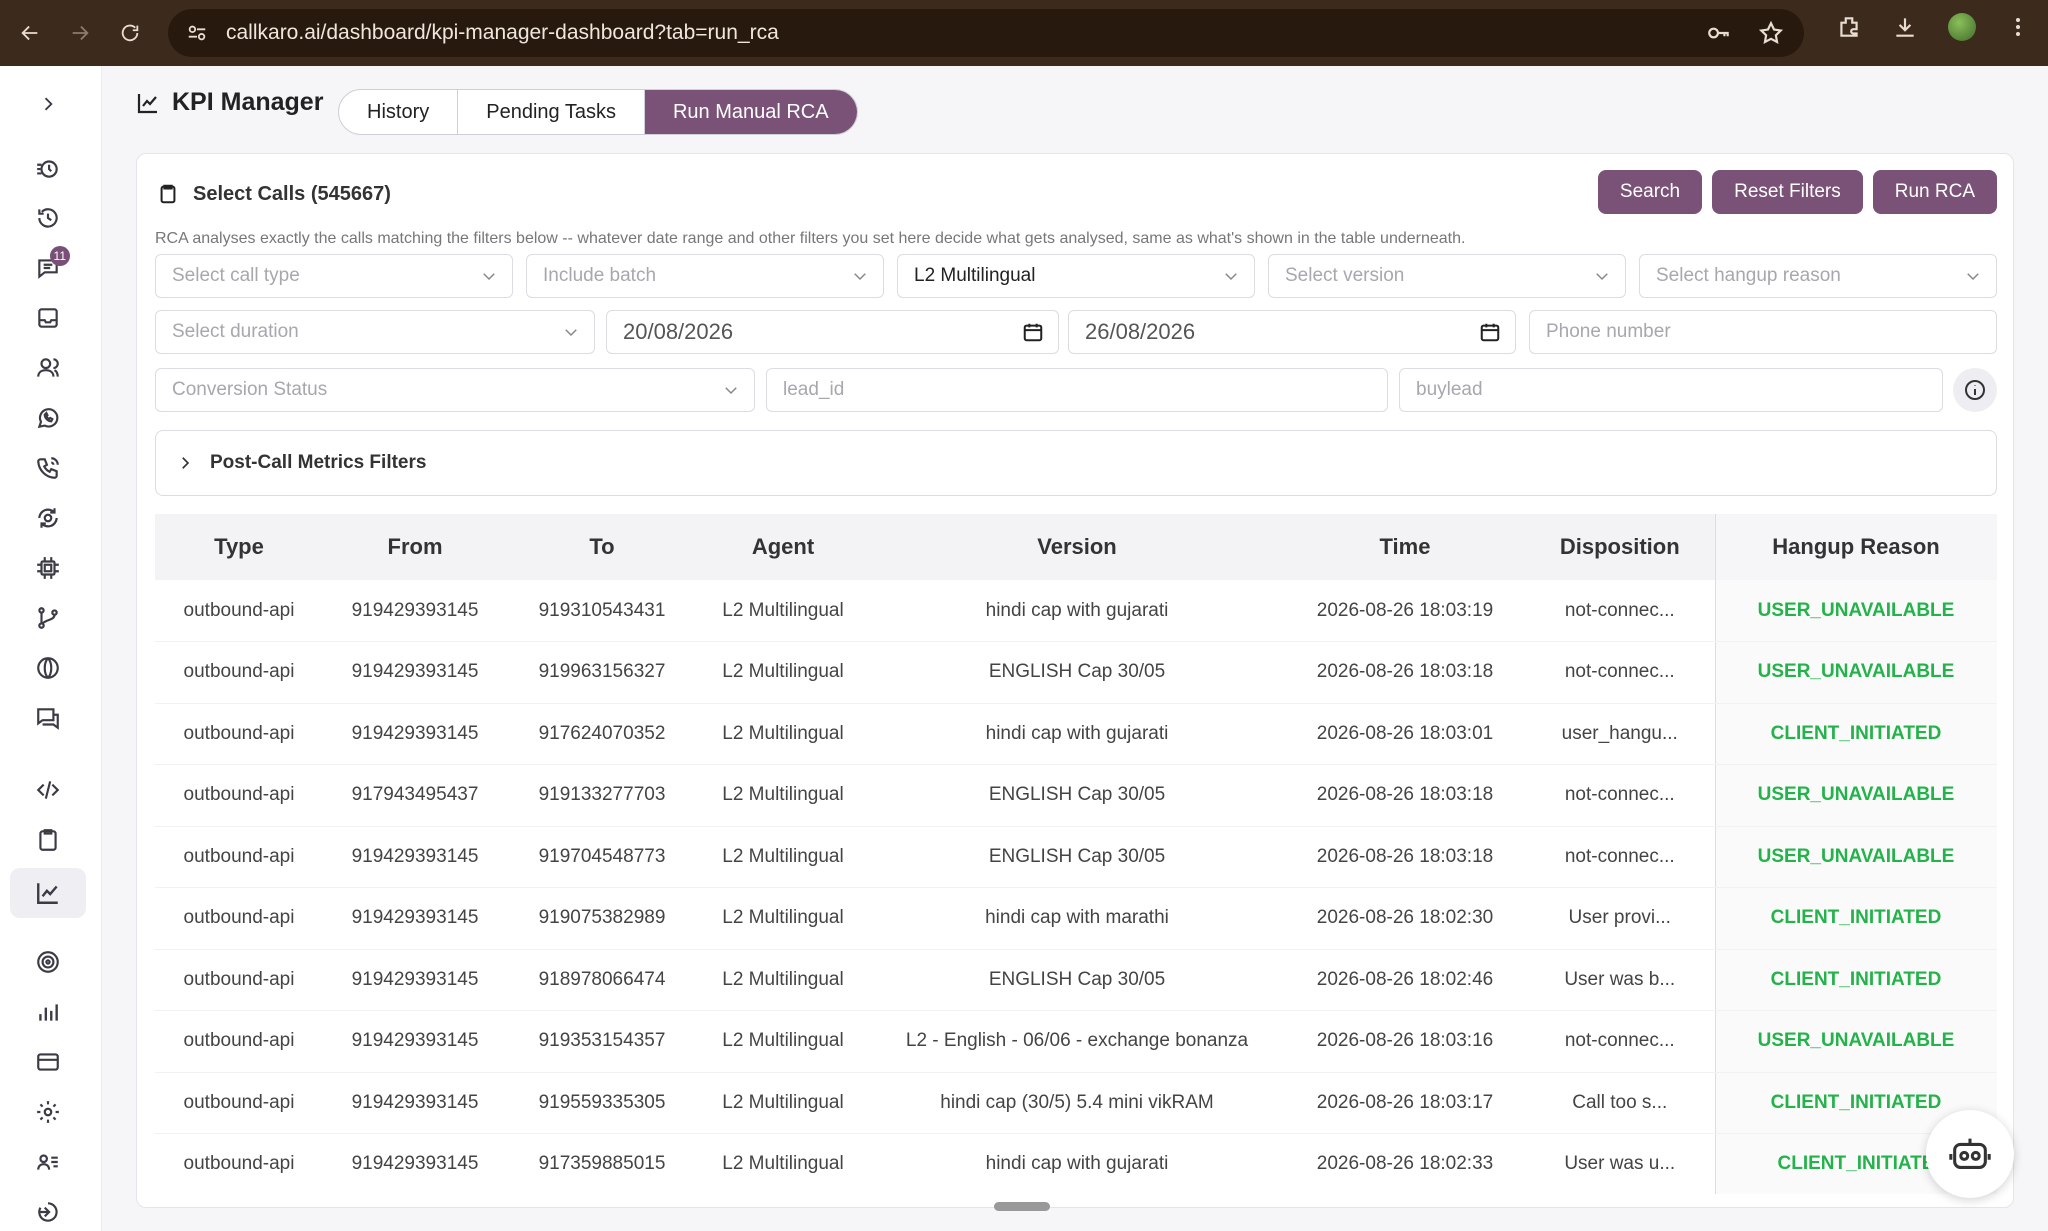 This screenshot has width=2048, height=1231. I want to click on buylead-input: buylead, so click(1671, 390).